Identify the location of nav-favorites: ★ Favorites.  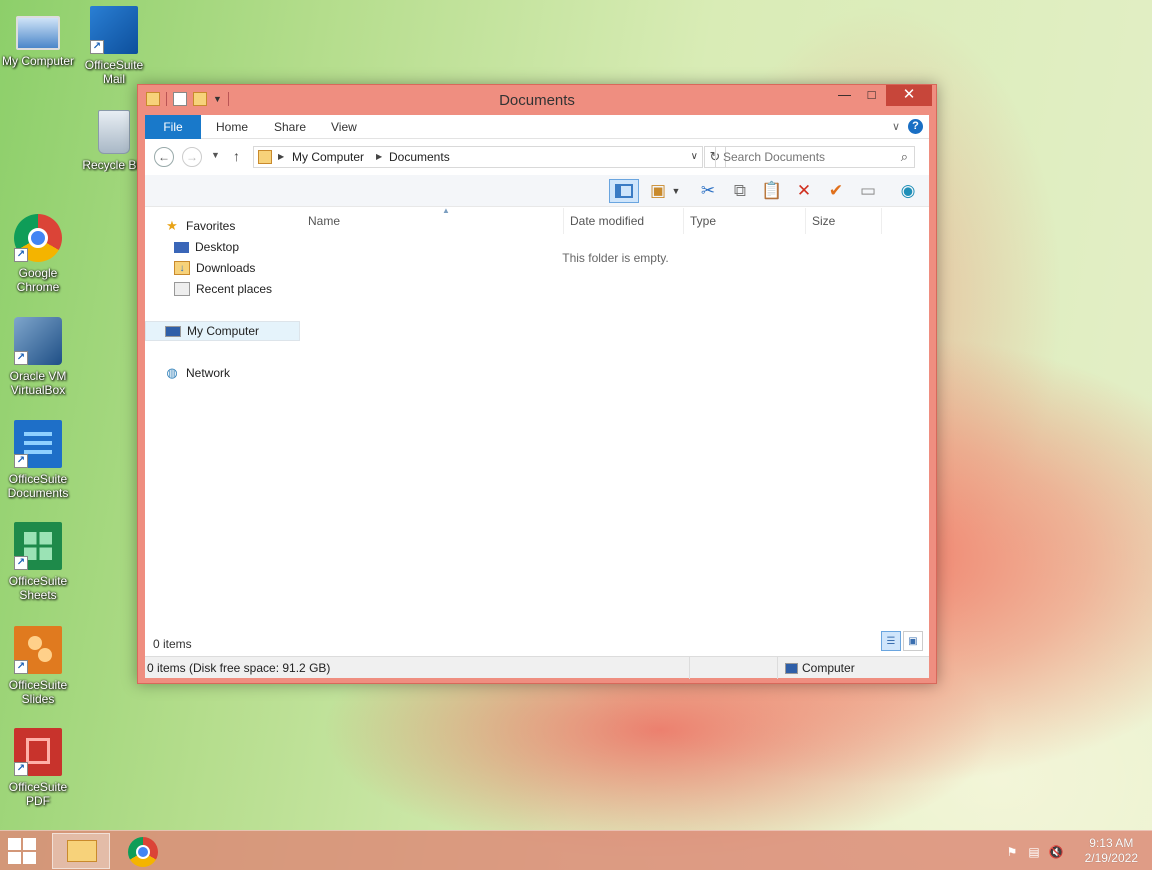
(199, 226).